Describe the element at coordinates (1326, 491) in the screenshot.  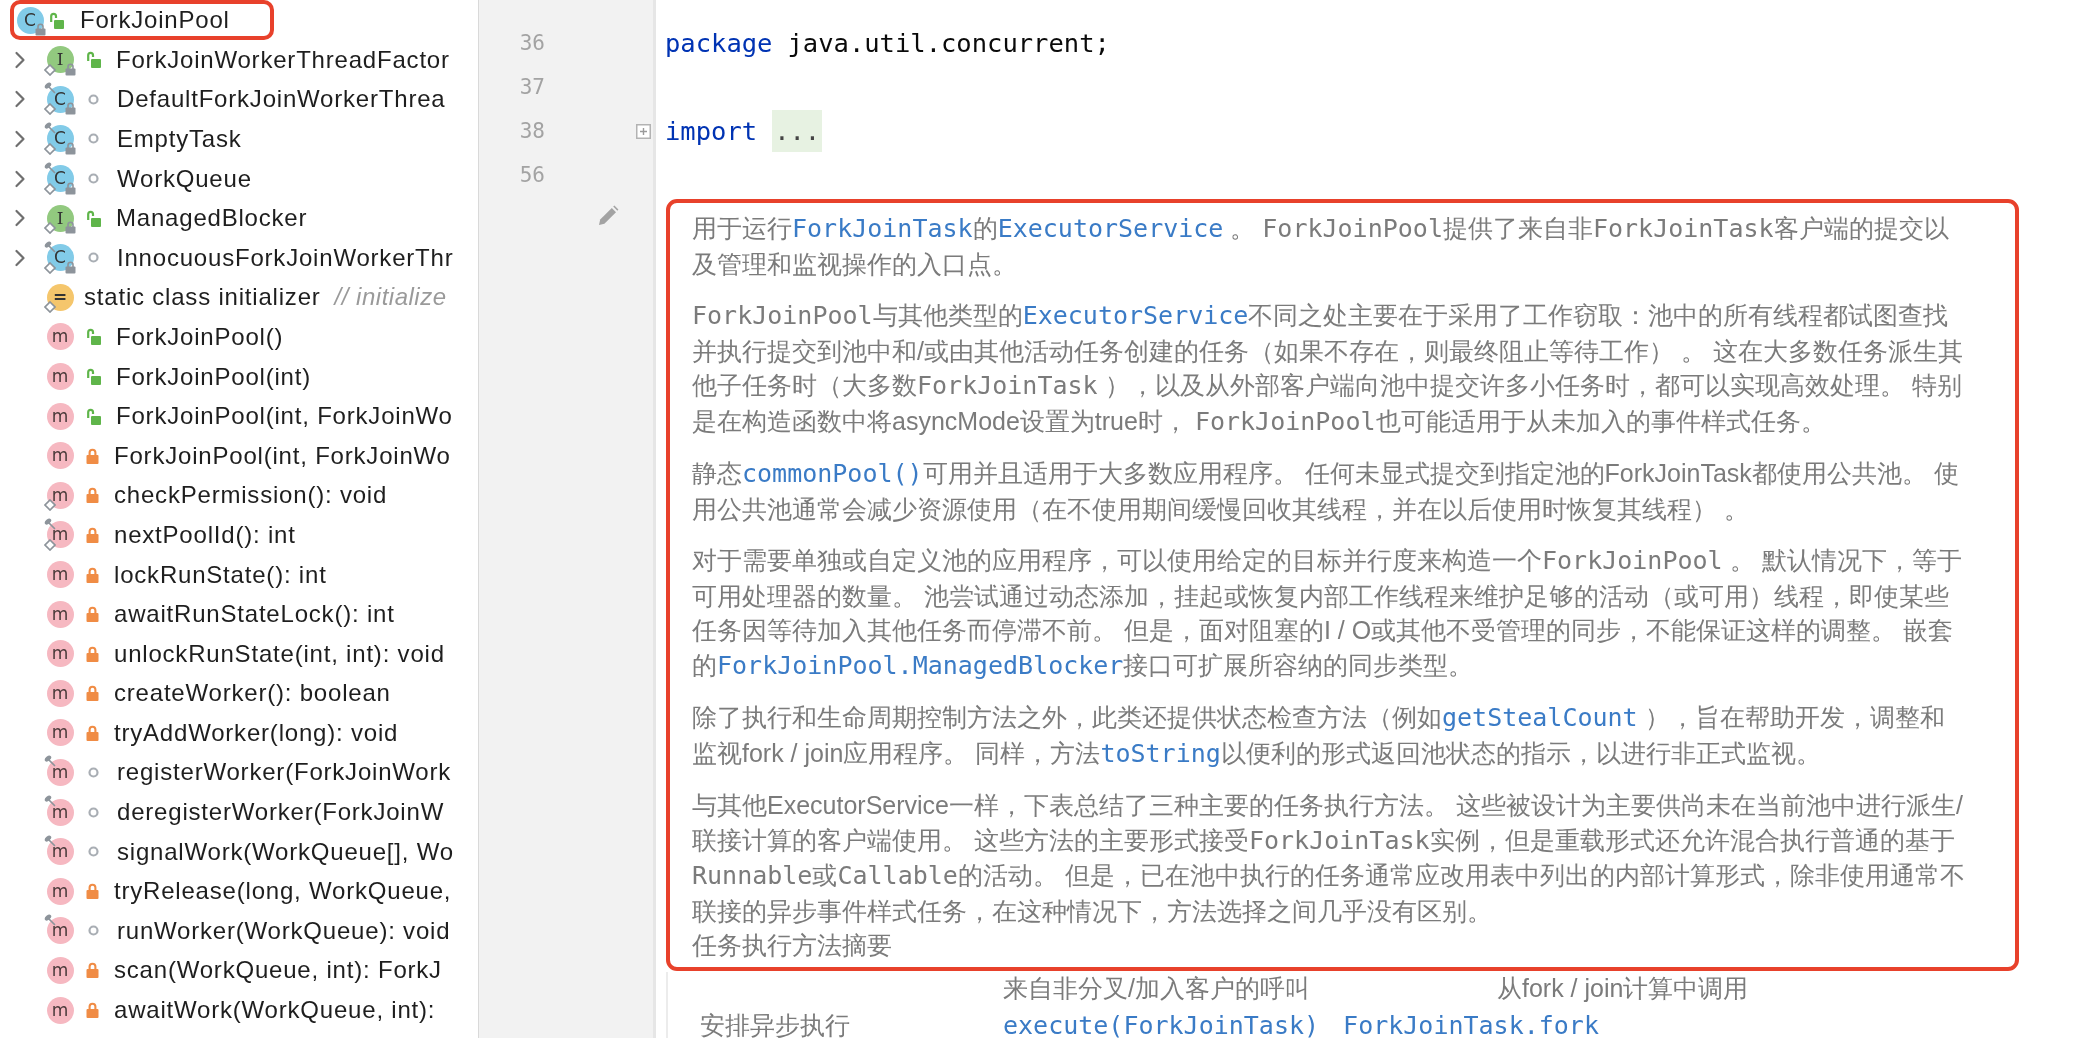
I see `doc-paragraph: 静态commonPool()可用并且适用于大多数应用程序。 任何未显式提交到指定池的ForkJoinTask都使用公共池。 使用公共池通常会减少资源使用（在不使用期间缓慢回收其线程，并在以后使用时恢复其线程） 。` at that location.